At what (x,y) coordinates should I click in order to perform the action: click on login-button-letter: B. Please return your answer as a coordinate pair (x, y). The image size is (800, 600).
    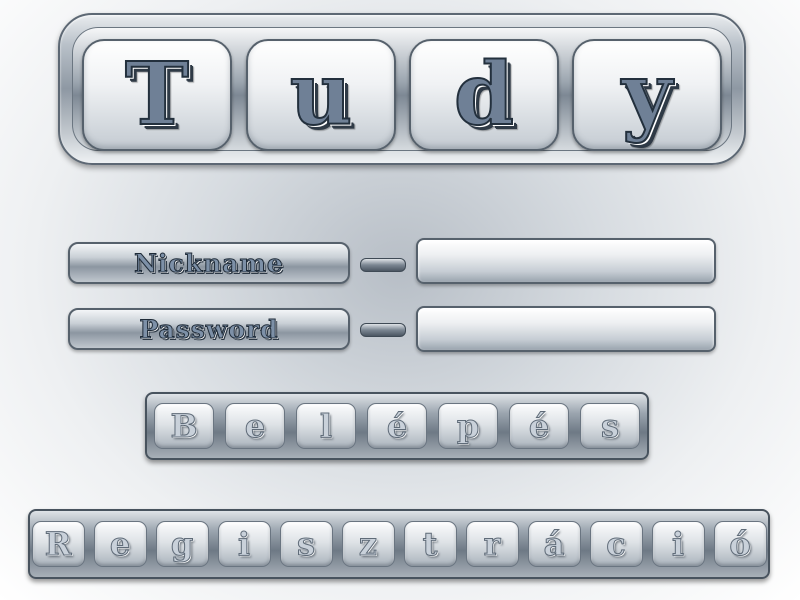
    Looking at the image, I should click on (184, 426).